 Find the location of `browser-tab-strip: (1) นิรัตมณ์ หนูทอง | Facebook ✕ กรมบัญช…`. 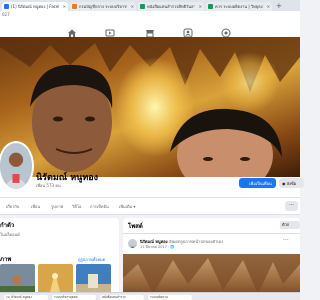

browser-tab-strip: (1) นิรัตมณ์ หนูทอง | Facebook ✕ กรมบัญช… is located at coordinates (150, 5).